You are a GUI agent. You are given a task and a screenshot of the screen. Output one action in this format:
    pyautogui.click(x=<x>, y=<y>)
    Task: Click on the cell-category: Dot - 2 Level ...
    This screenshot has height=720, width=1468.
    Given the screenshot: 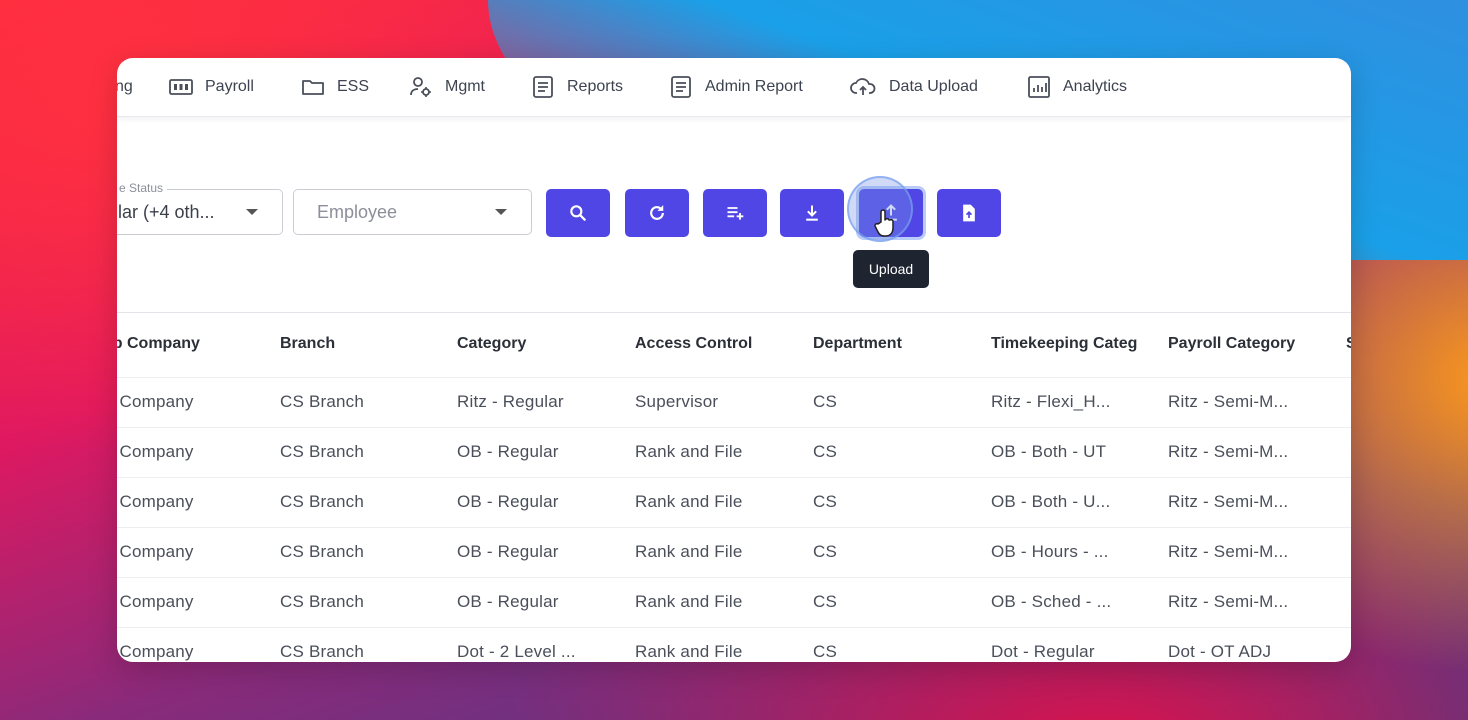 What is the action you would take?
    pyautogui.click(x=516, y=651)
    